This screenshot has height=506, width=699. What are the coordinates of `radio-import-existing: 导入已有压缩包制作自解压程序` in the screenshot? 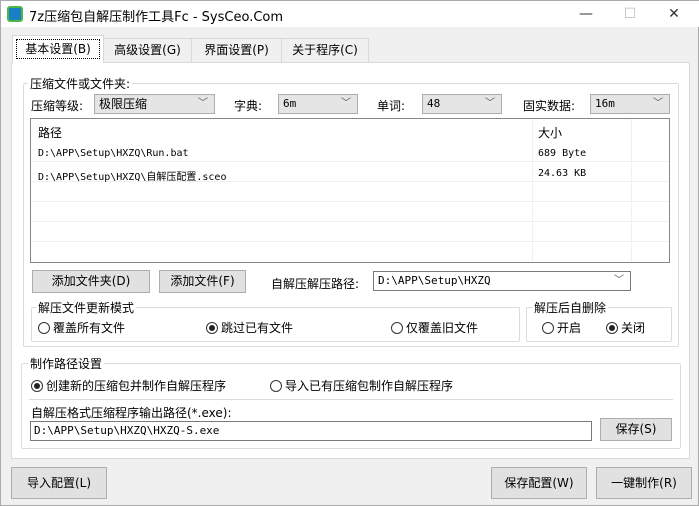 It's located at (361, 385).